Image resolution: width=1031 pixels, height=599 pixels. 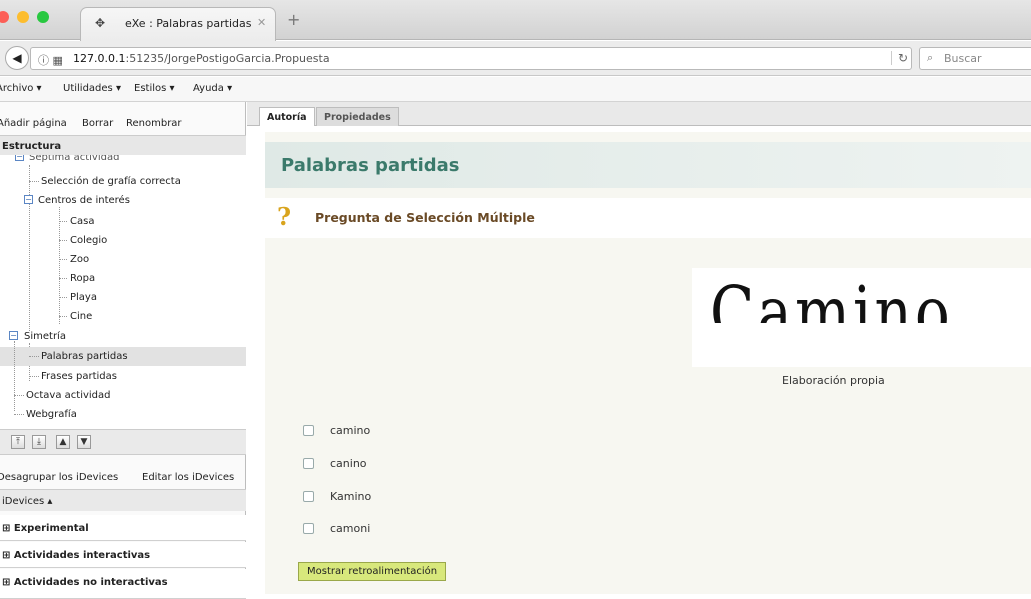 What do you see at coordinates (123, 395) in the screenshot?
I see `tree-node-octava: Octava actividad` at bounding box center [123, 395].